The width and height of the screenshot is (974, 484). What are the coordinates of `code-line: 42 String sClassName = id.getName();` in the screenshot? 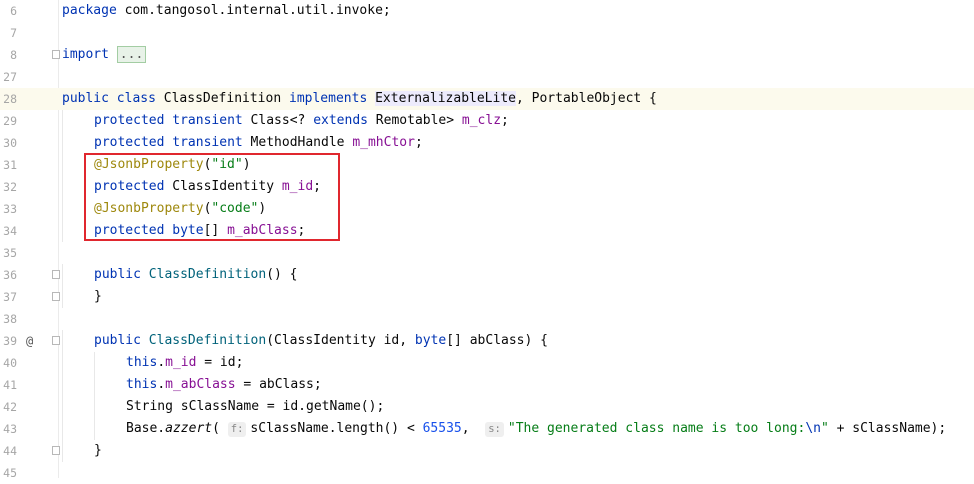 It's located at (487, 407).